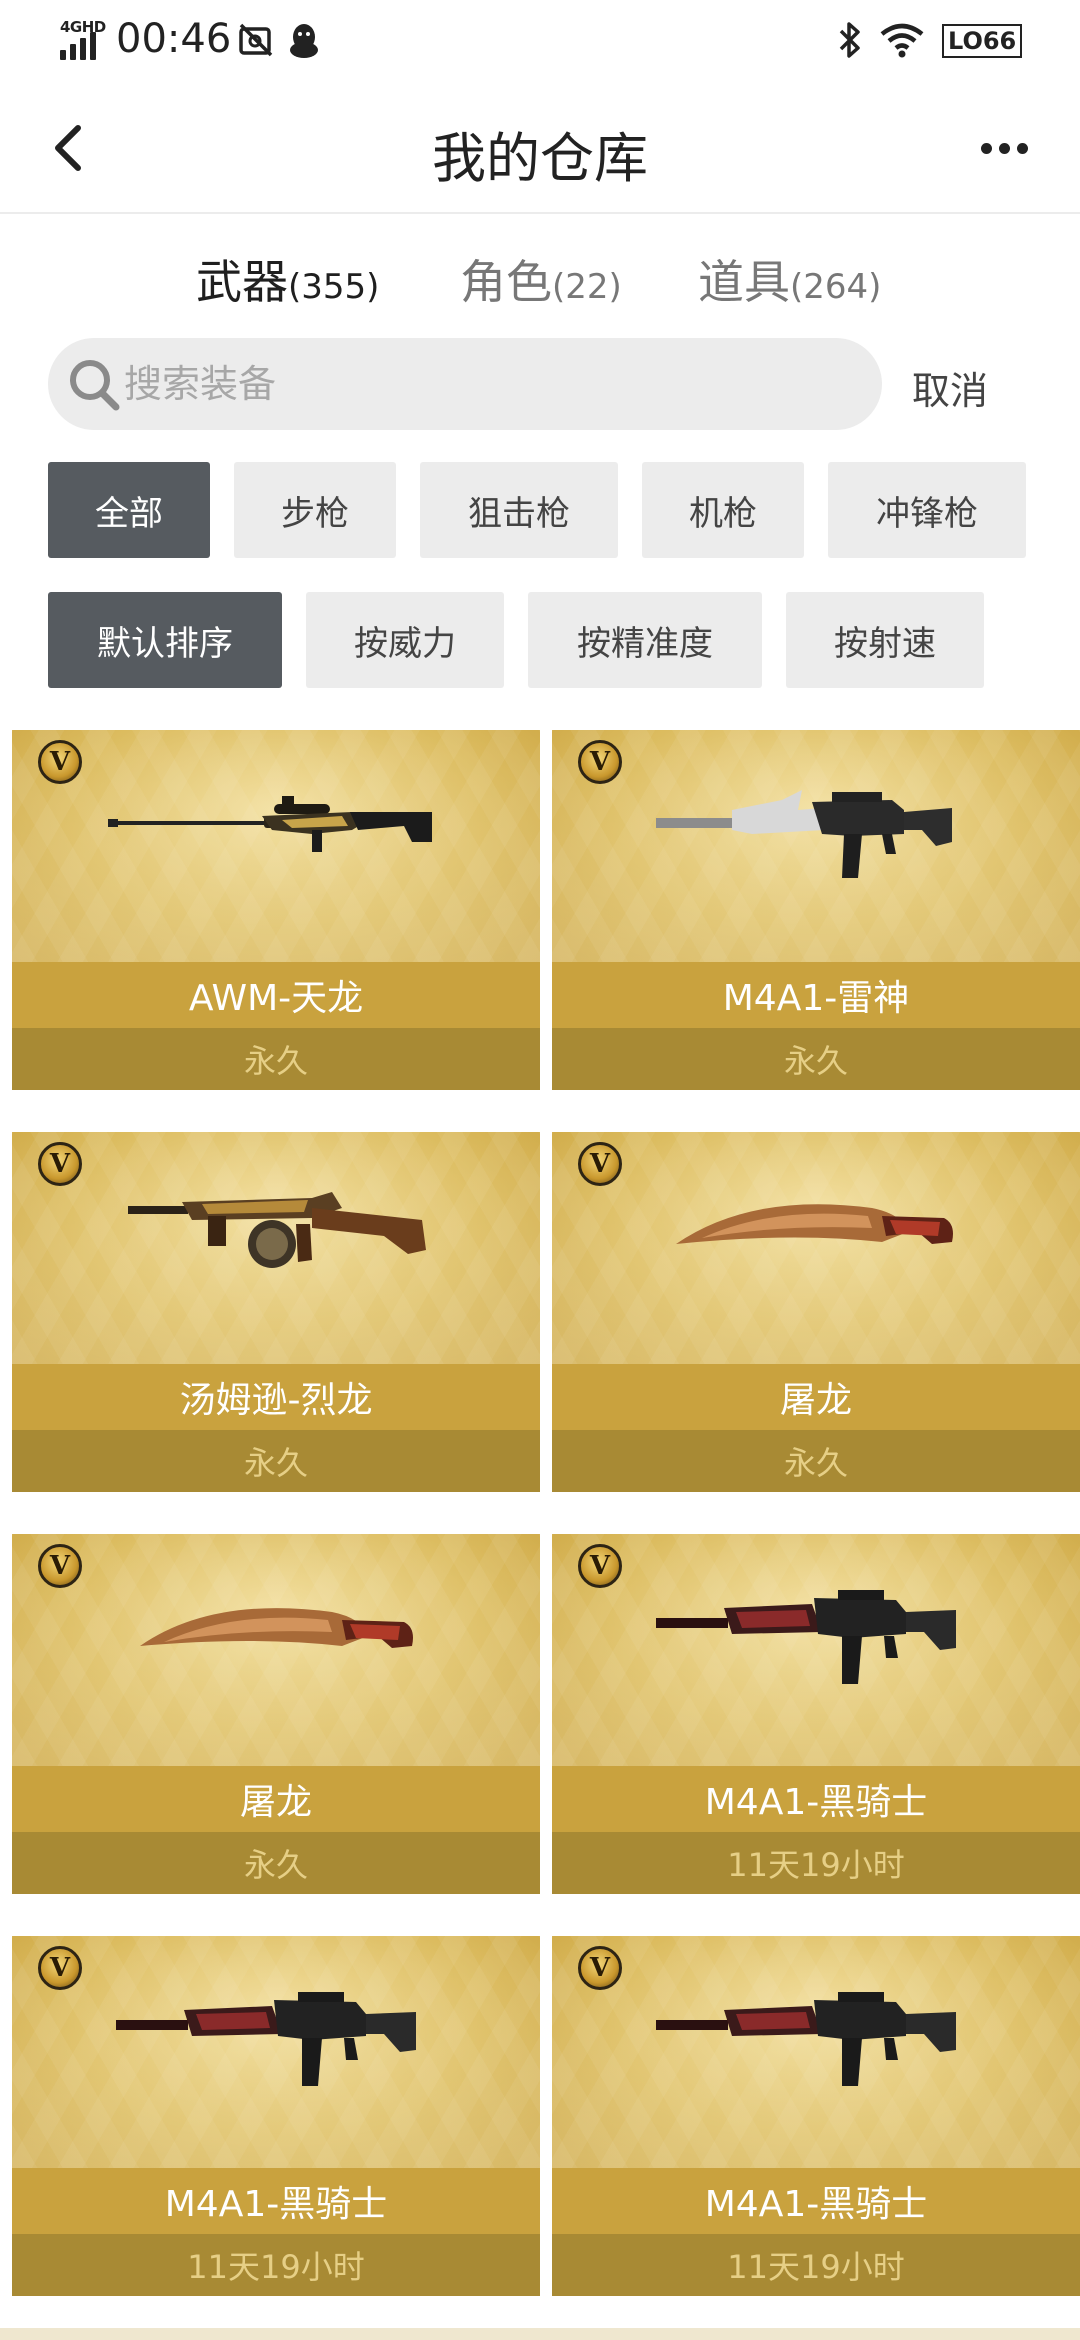  What do you see at coordinates (82, 39) in the screenshot?
I see `cellular-signal-icon: 4GHD` at bounding box center [82, 39].